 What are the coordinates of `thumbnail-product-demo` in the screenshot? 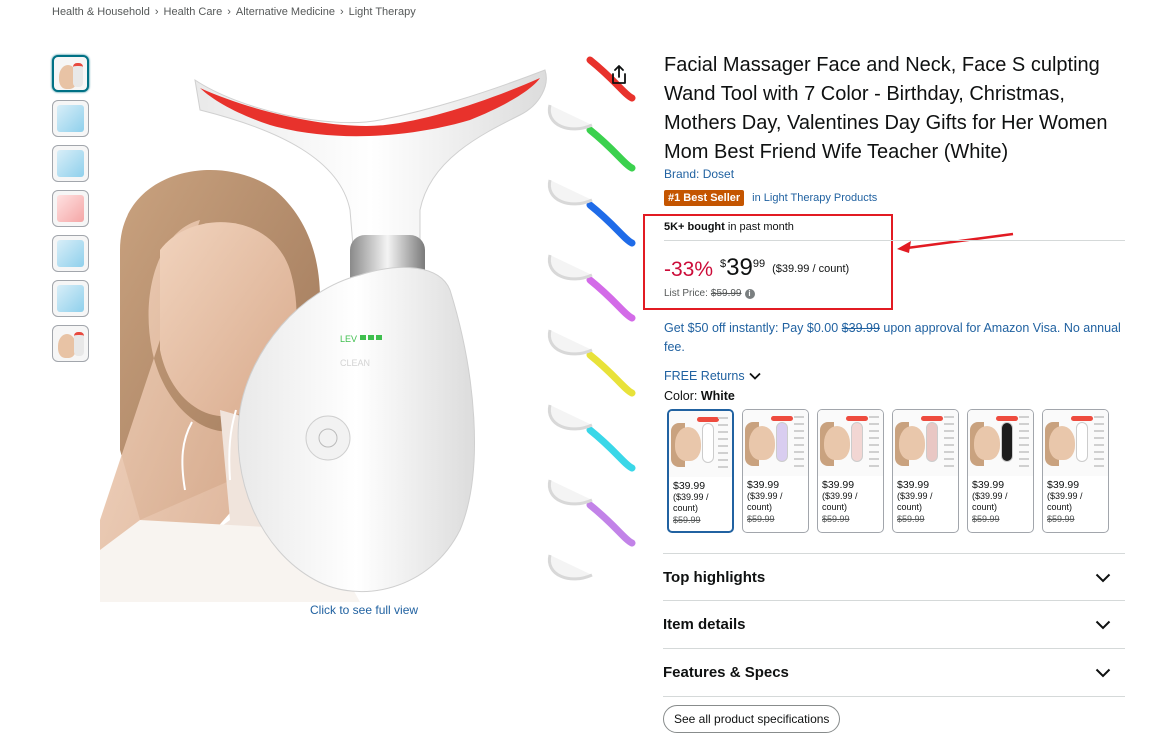 It's located at (70, 298).